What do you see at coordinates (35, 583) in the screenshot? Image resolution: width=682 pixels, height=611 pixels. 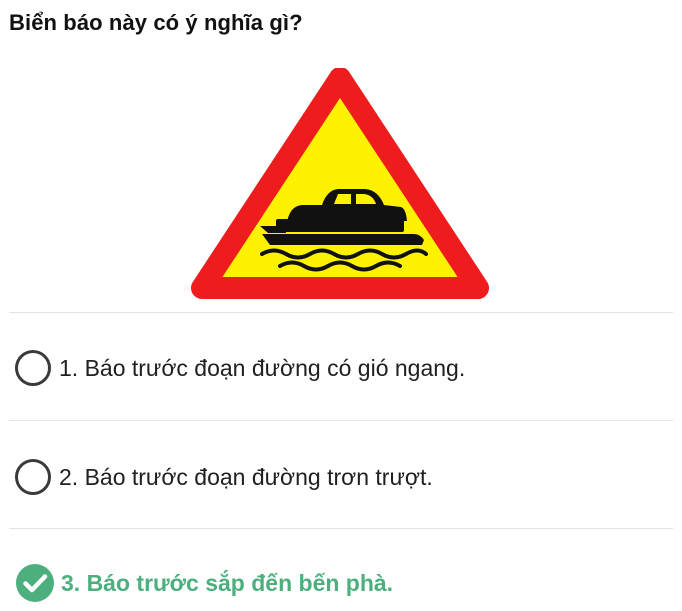 I see `check-circle-icon` at bounding box center [35, 583].